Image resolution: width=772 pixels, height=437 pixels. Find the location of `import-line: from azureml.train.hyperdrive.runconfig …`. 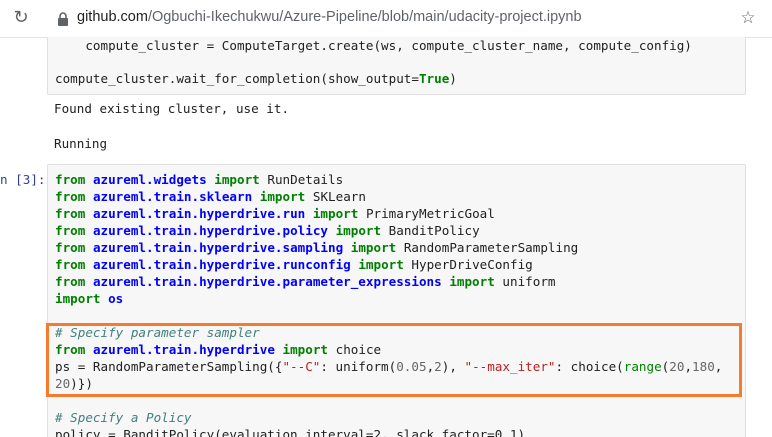

import-line: from azureml.train.hyperdrive.runconfig … is located at coordinates (294, 264).